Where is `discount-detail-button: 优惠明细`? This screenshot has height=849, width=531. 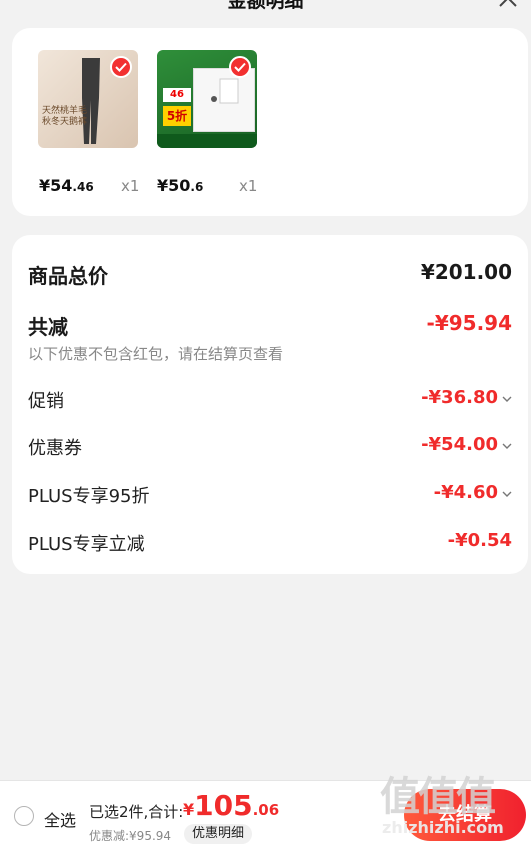
discount-detail-button: 优惠明细 is located at coordinates (218, 834).